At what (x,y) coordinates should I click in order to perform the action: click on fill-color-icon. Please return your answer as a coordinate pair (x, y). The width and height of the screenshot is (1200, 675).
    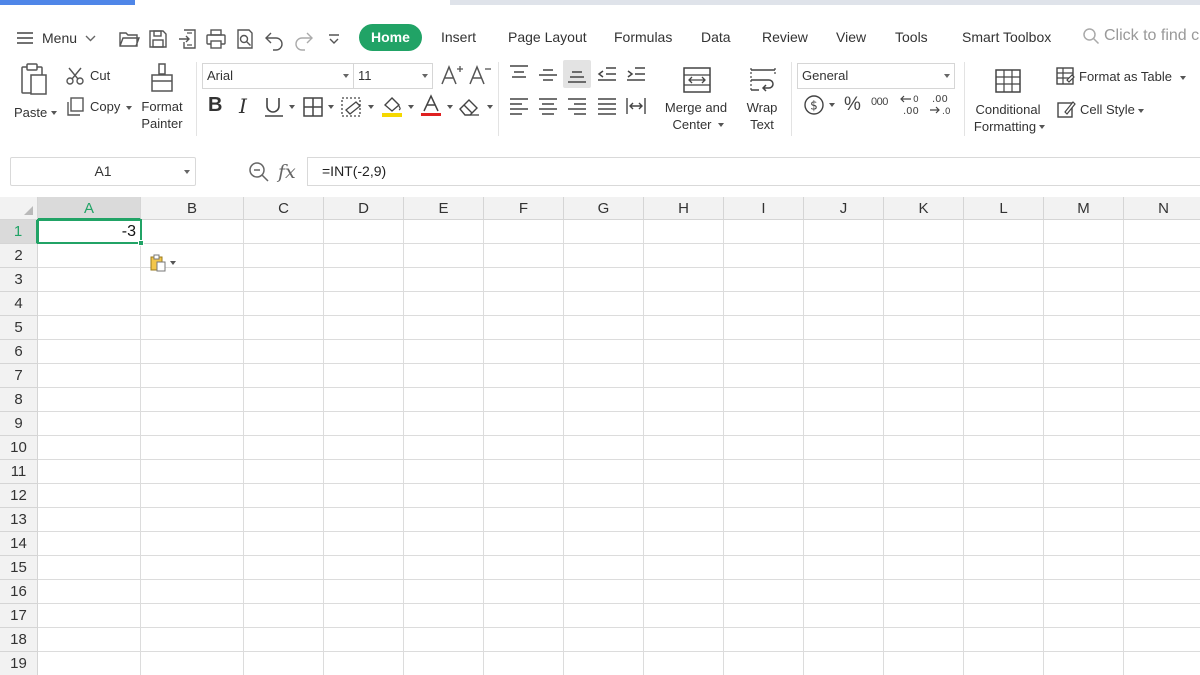
    Looking at the image, I should click on (392, 106).